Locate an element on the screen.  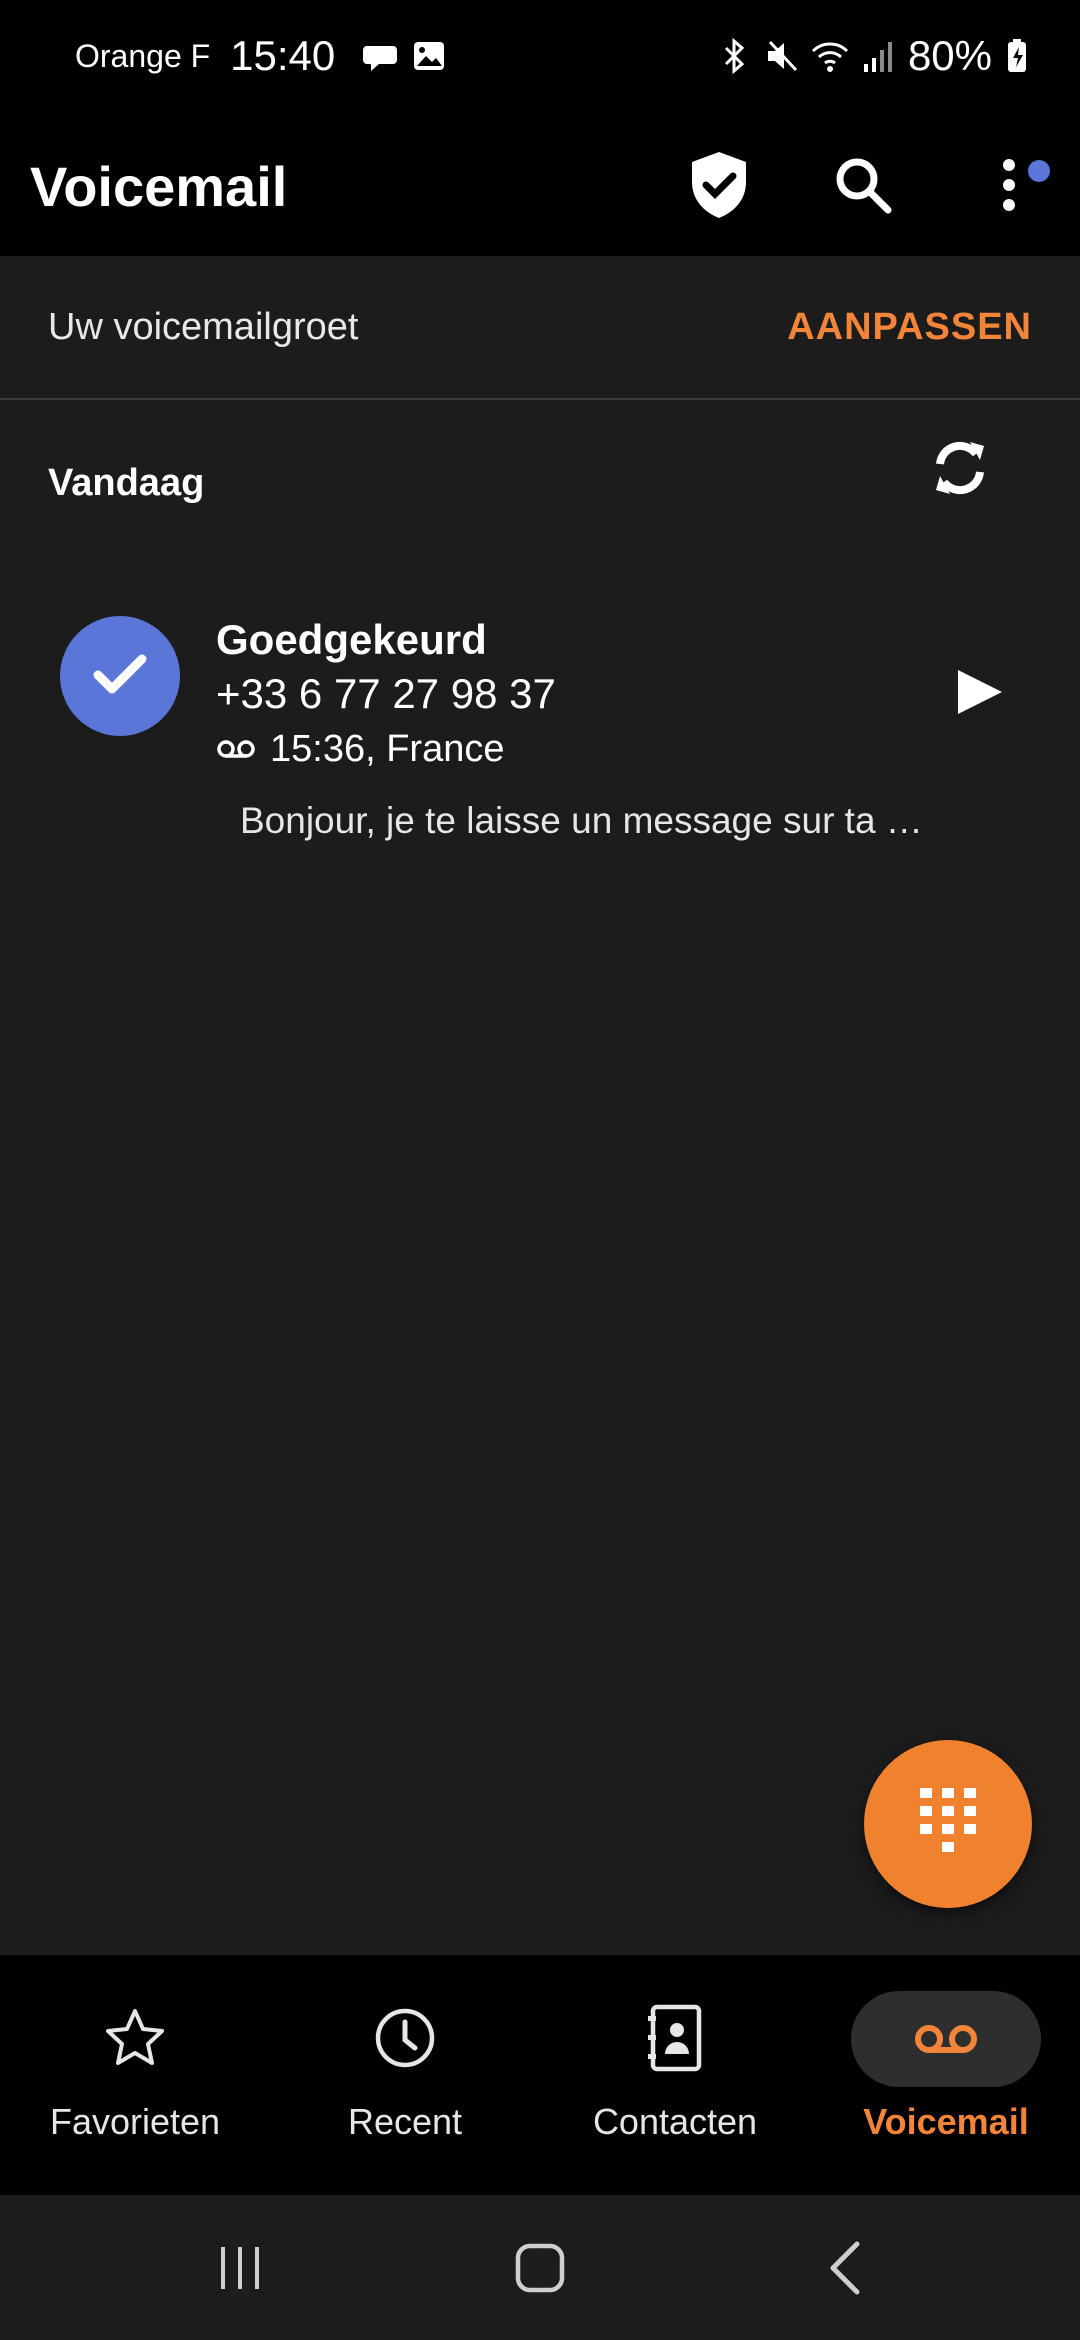
voicemail-caller-number: +33 6 77 27 98 37 is located at coordinates (386, 693).